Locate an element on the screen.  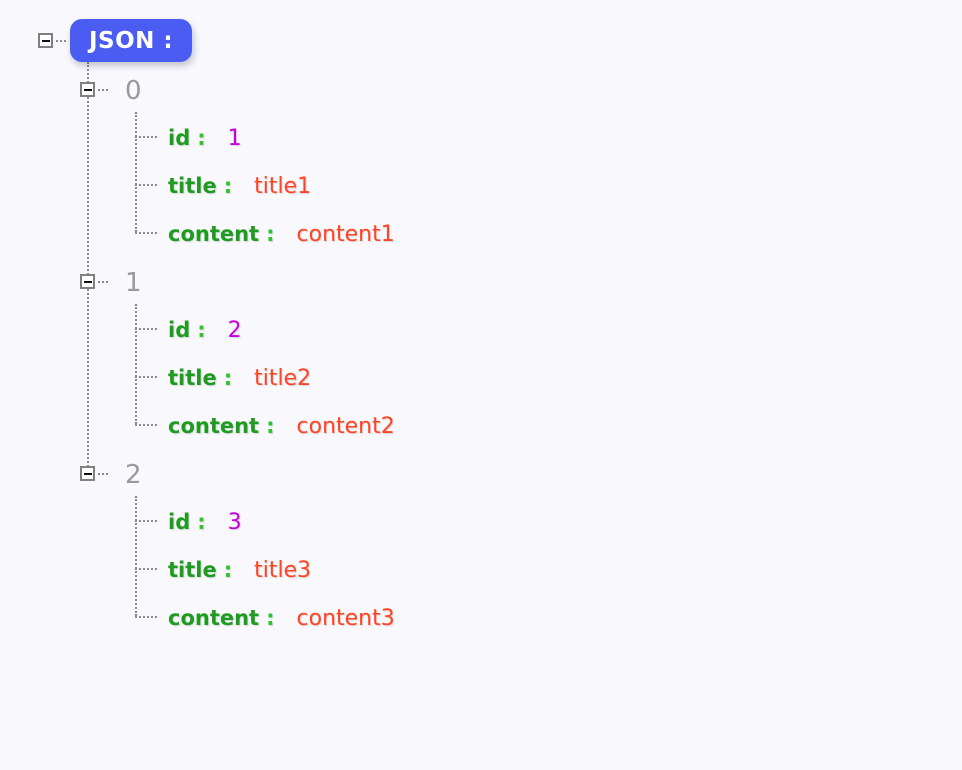
array-index-label-1: 1 is located at coordinates (133, 283).